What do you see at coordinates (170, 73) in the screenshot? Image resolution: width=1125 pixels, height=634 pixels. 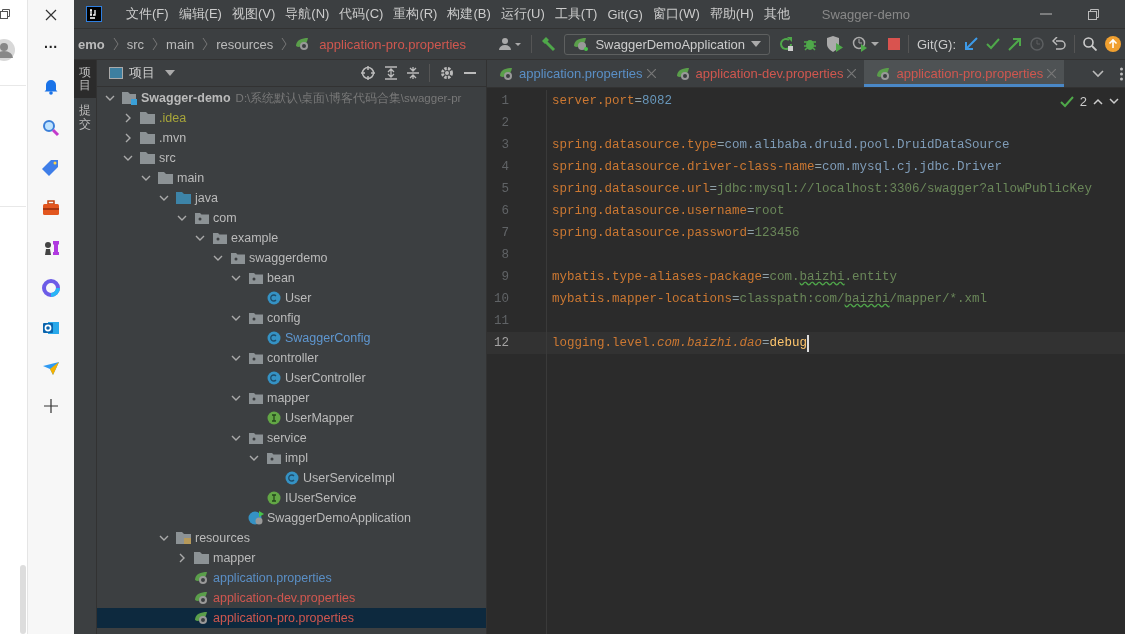 I see `caret-icon` at bounding box center [170, 73].